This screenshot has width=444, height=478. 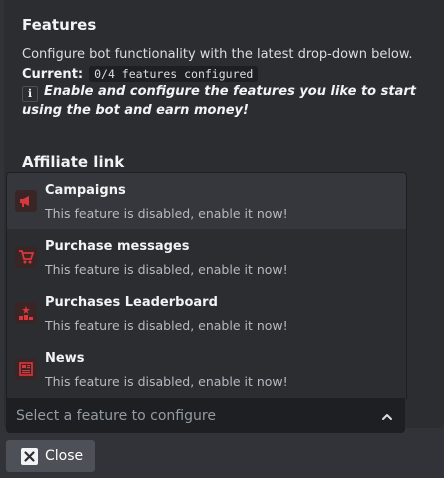 I want to click on current-value: 0/4 features configured, so click(x=174, y=74).